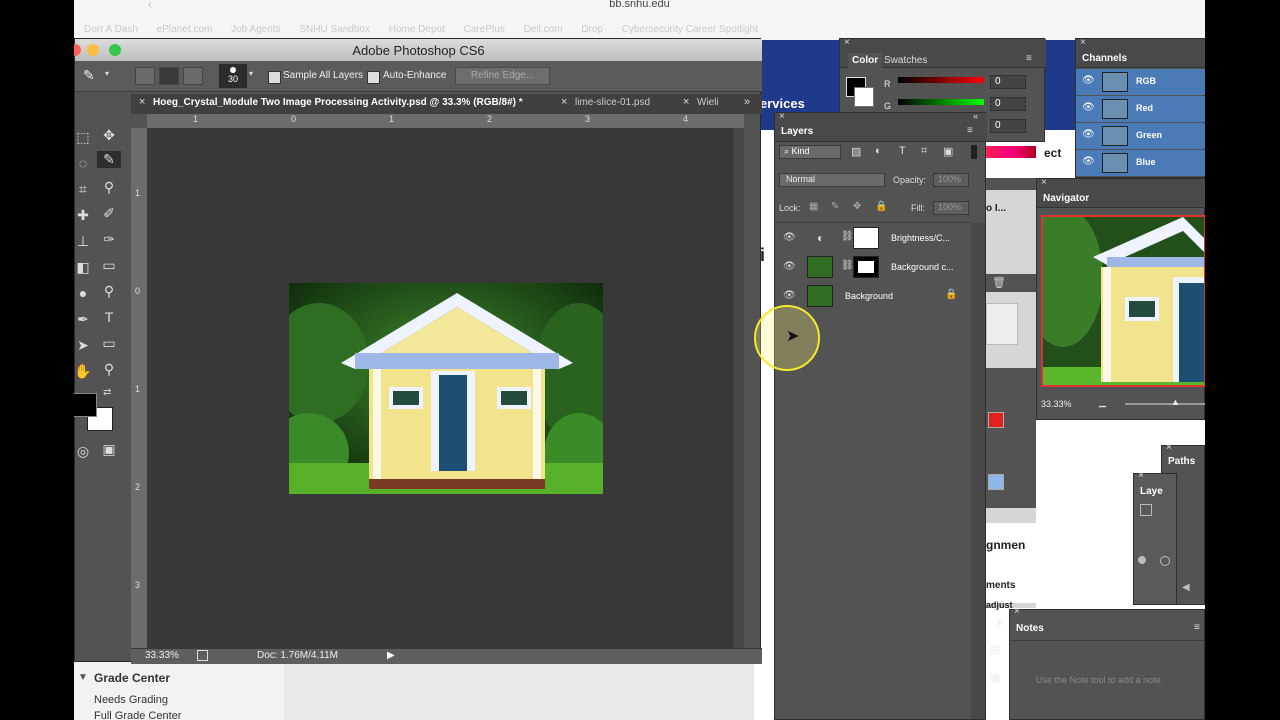 This screenshot has height=720, width=1280. Describe the element at coordinates (820, 267) in the screenshot. I see `layer-thumbnail` at that location.